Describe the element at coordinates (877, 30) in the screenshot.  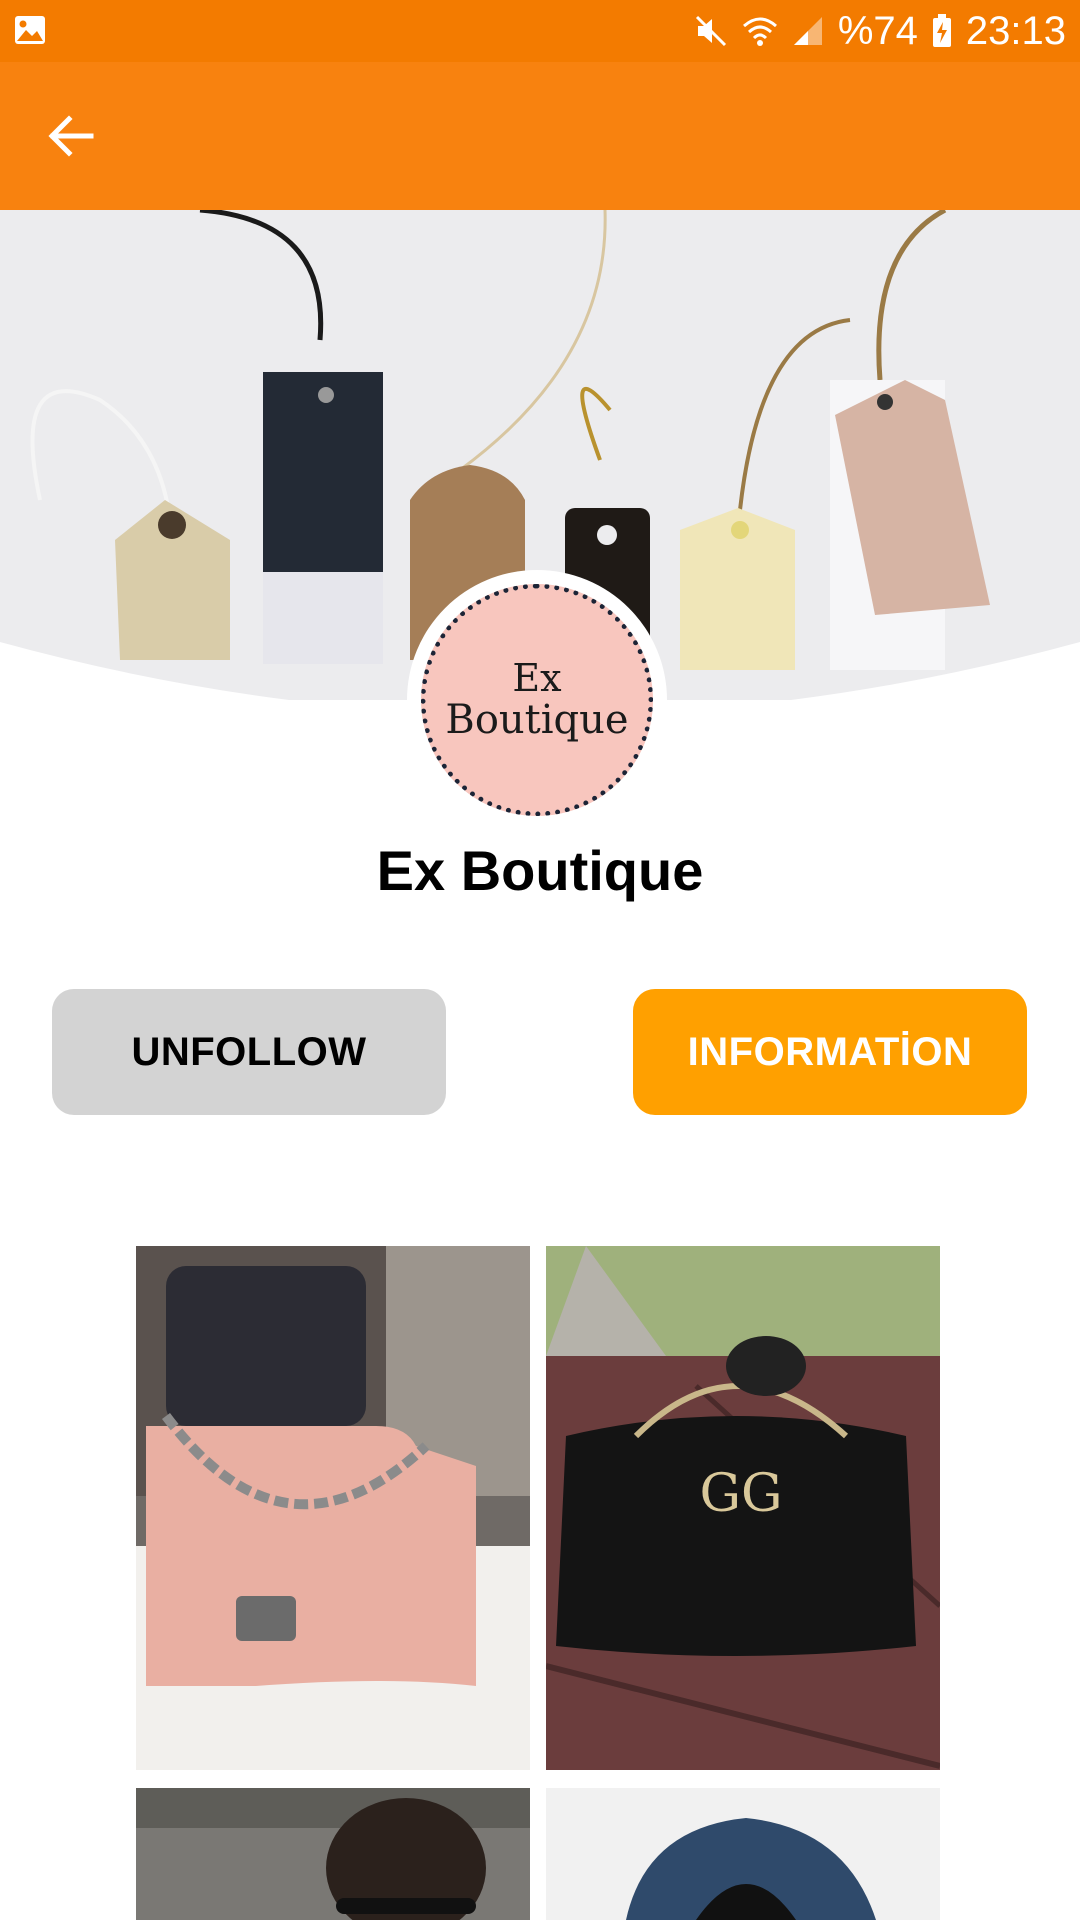
I see `battery-label: %74` at that location.